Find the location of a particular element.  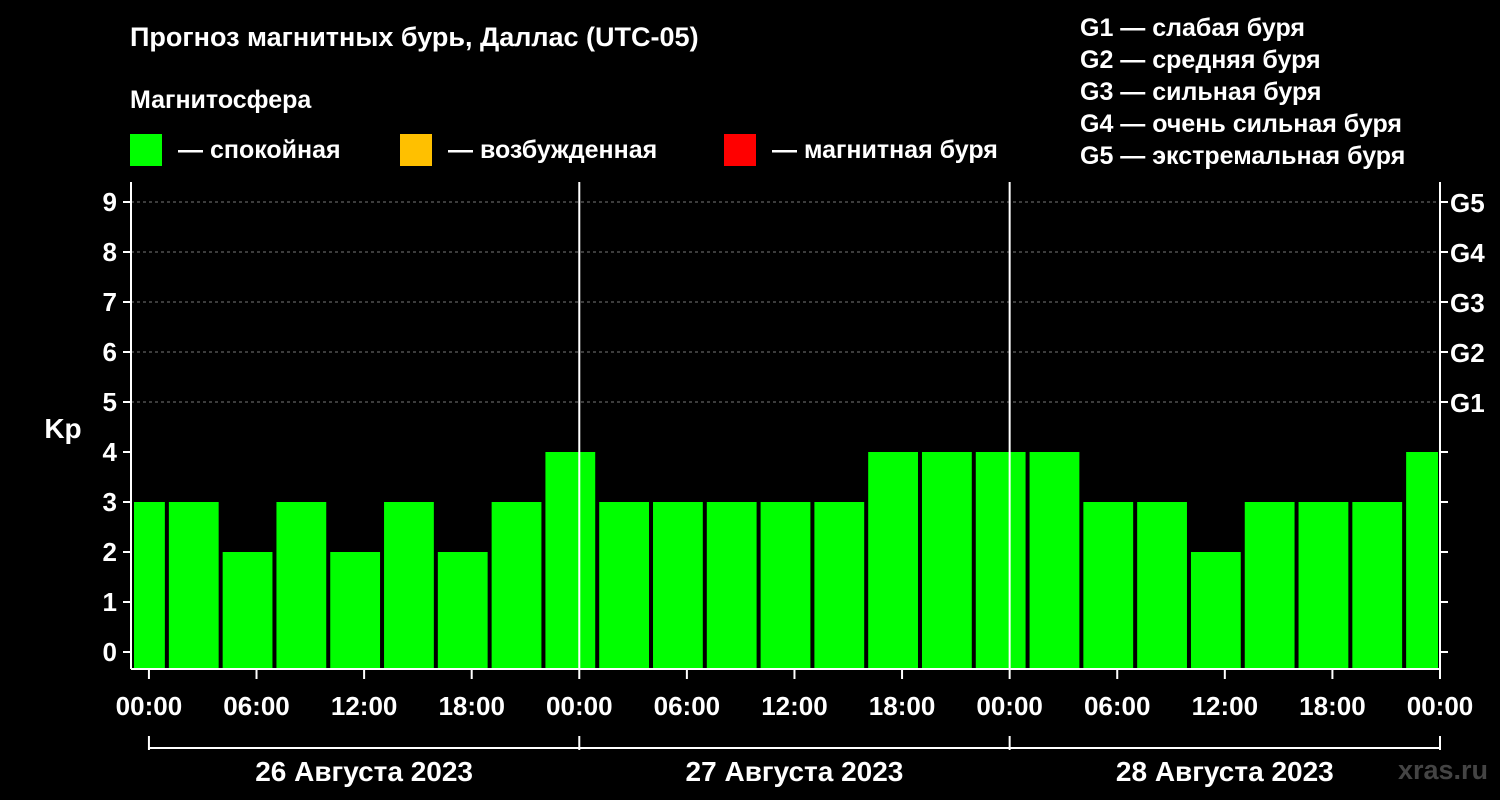

y-tick-label: 0 is located at coordinates (110, 652).